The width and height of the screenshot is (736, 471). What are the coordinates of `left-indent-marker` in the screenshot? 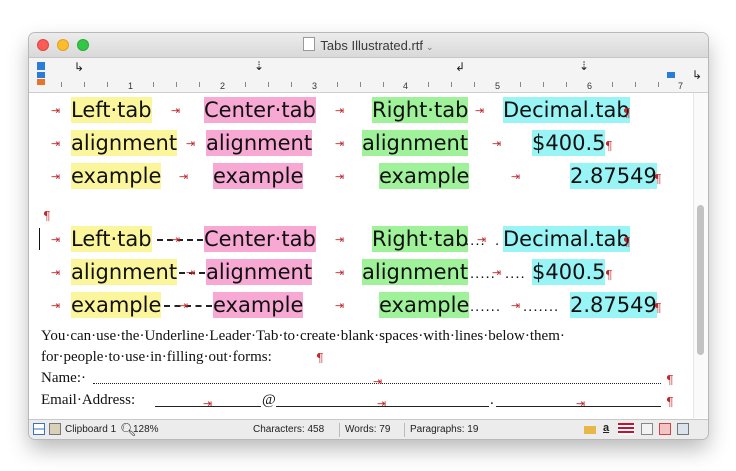 It's located at (41, 75).